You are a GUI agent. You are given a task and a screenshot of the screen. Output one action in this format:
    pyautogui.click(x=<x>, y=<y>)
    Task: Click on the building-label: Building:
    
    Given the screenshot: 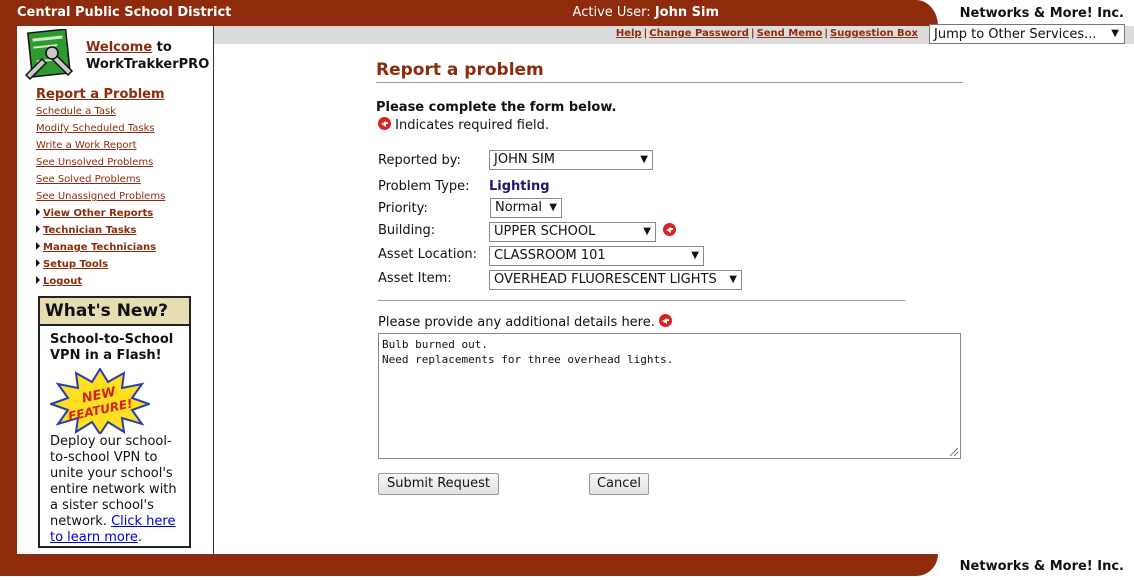 What is the action you would take?
    pyautogui.click(x=407, y=230)
    